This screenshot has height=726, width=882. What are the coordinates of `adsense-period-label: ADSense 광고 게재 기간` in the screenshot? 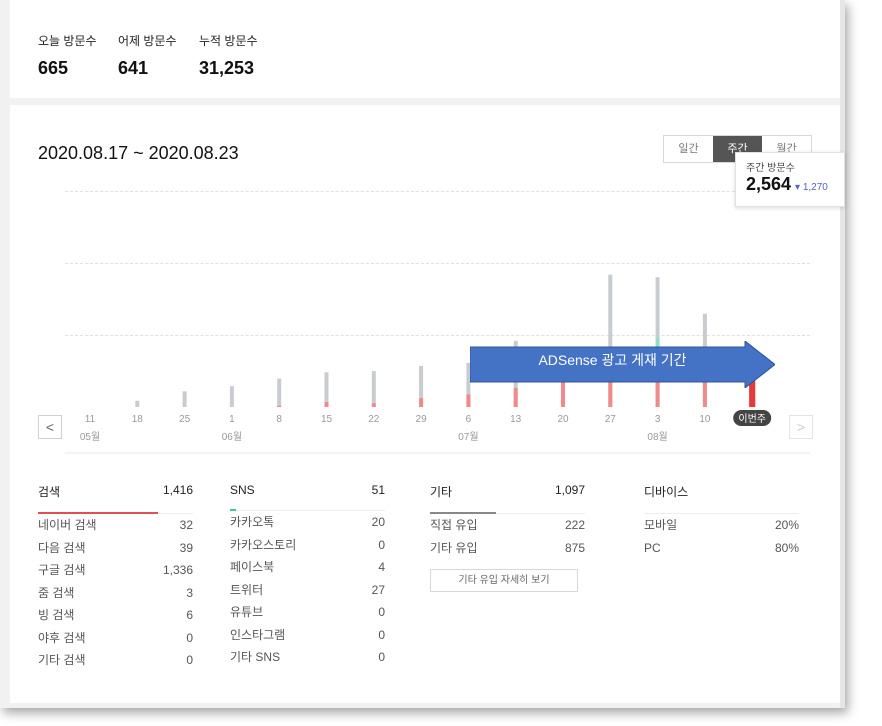 It's located at (612, 360).